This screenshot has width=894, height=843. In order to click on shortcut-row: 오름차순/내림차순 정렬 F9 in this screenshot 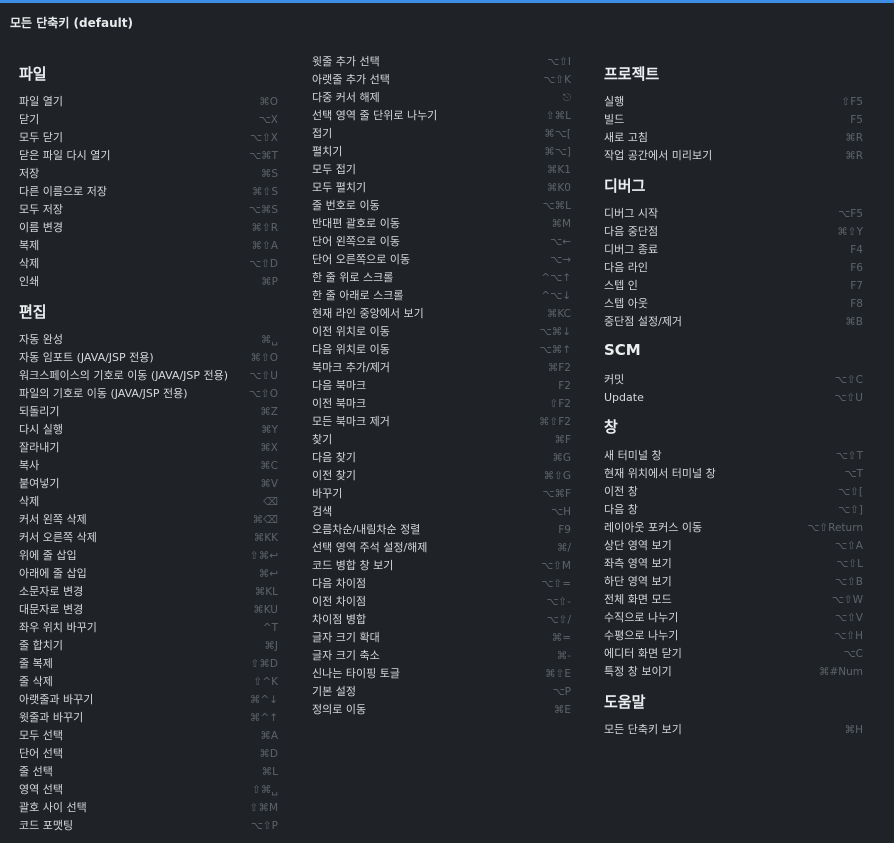, I will do `click(441, 530)`.